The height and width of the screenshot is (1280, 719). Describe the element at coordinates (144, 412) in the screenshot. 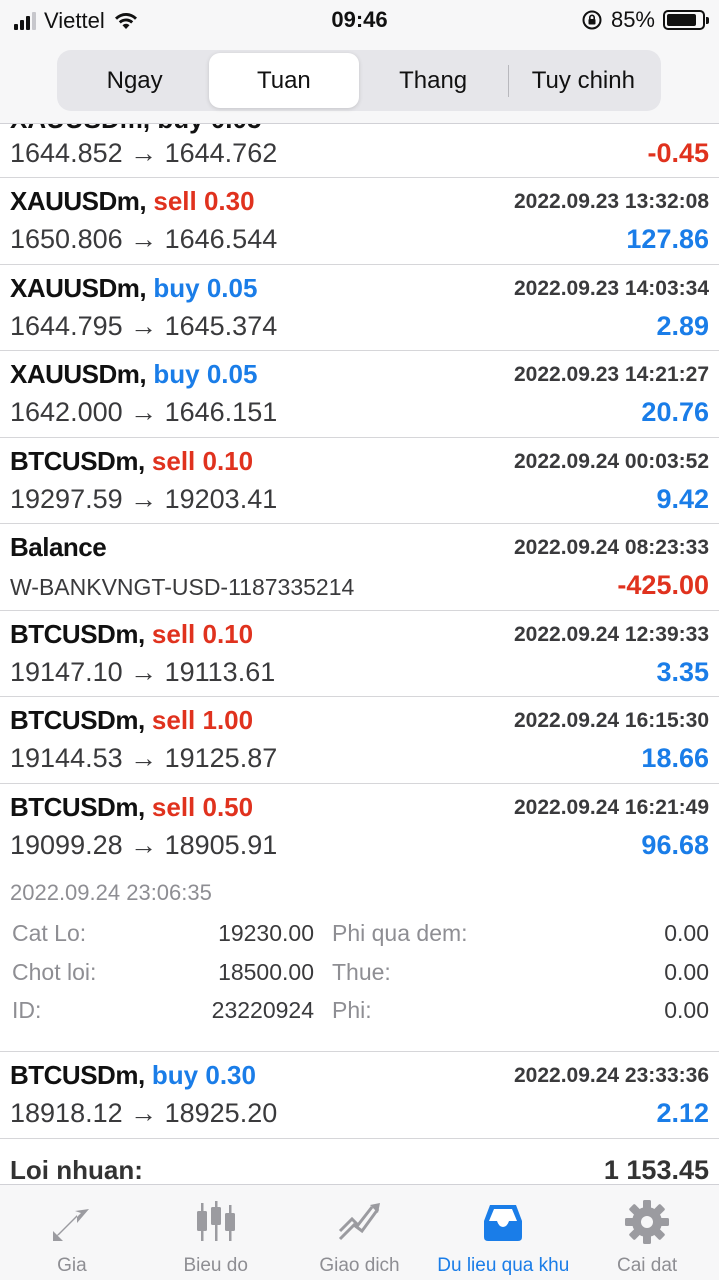

I see `deal-prices: 1642.000 → 1646.151` at that location.